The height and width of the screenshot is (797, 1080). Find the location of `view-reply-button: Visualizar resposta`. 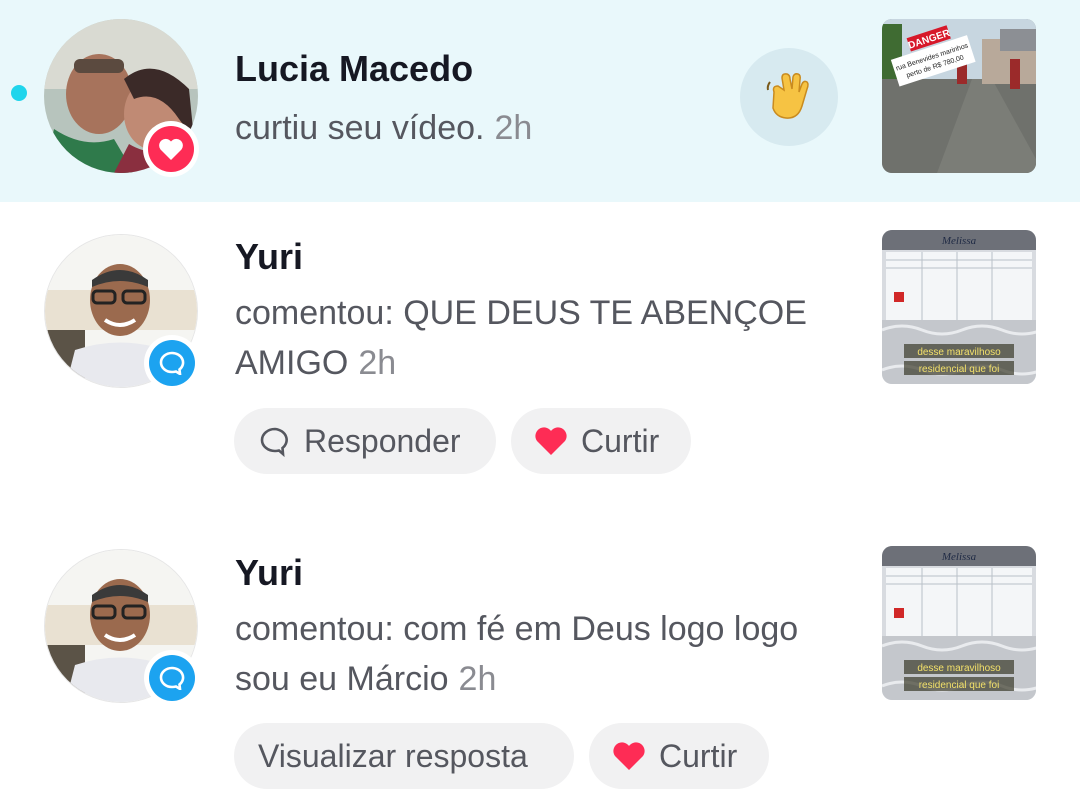

view-reply-button: Visualizar resposta is located at coordinates (404, 756).